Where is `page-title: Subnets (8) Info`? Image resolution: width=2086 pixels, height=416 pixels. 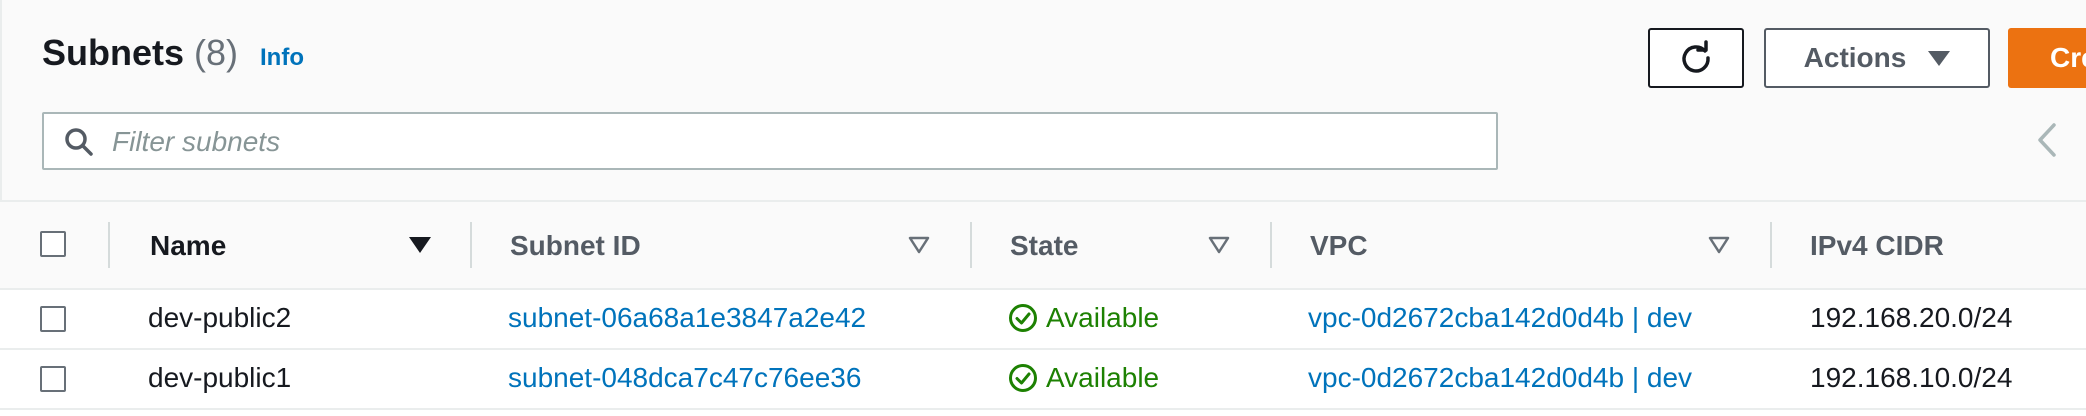 page-title: Subnets (8) Info is located at coordinates (173, 60).